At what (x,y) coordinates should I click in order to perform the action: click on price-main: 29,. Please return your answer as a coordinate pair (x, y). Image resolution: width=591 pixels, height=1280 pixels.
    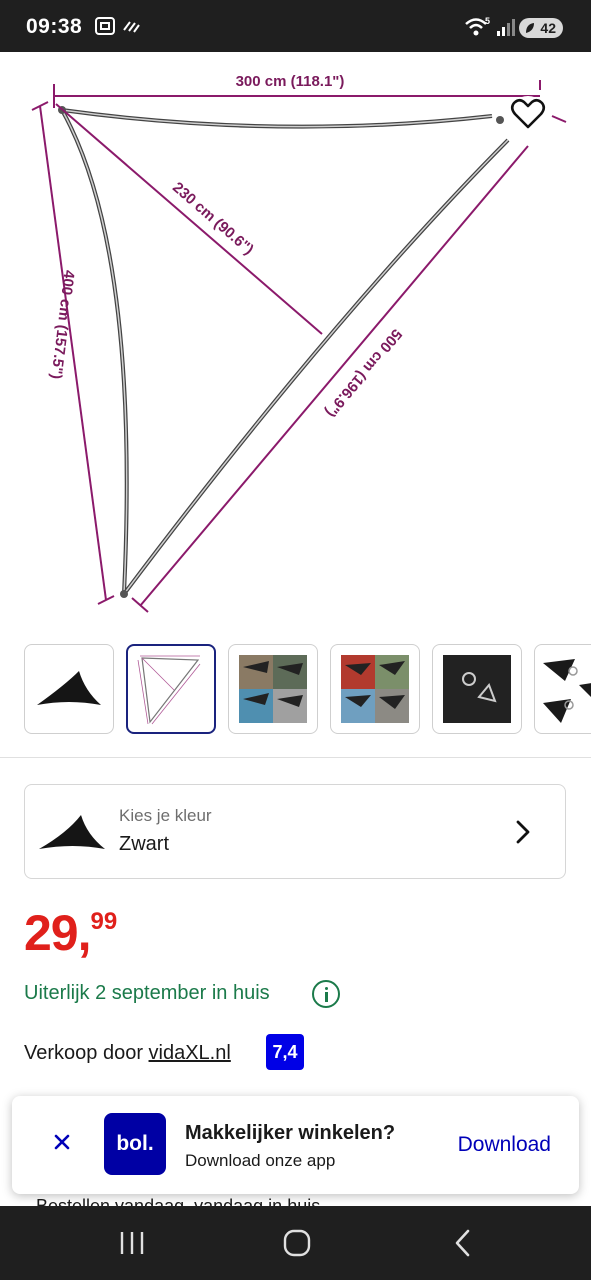
    Looking at the image, I should click on (58, 933).